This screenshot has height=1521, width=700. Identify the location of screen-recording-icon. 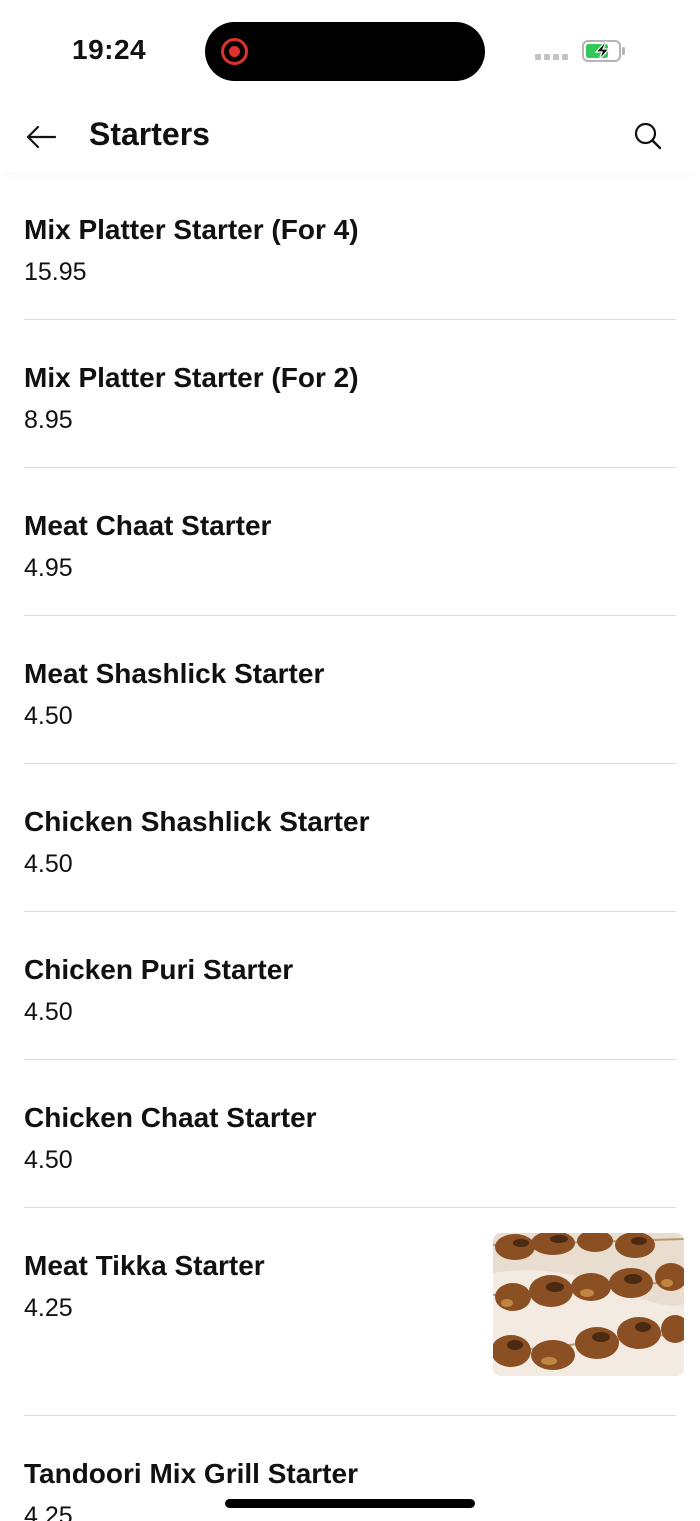
(234, 51).